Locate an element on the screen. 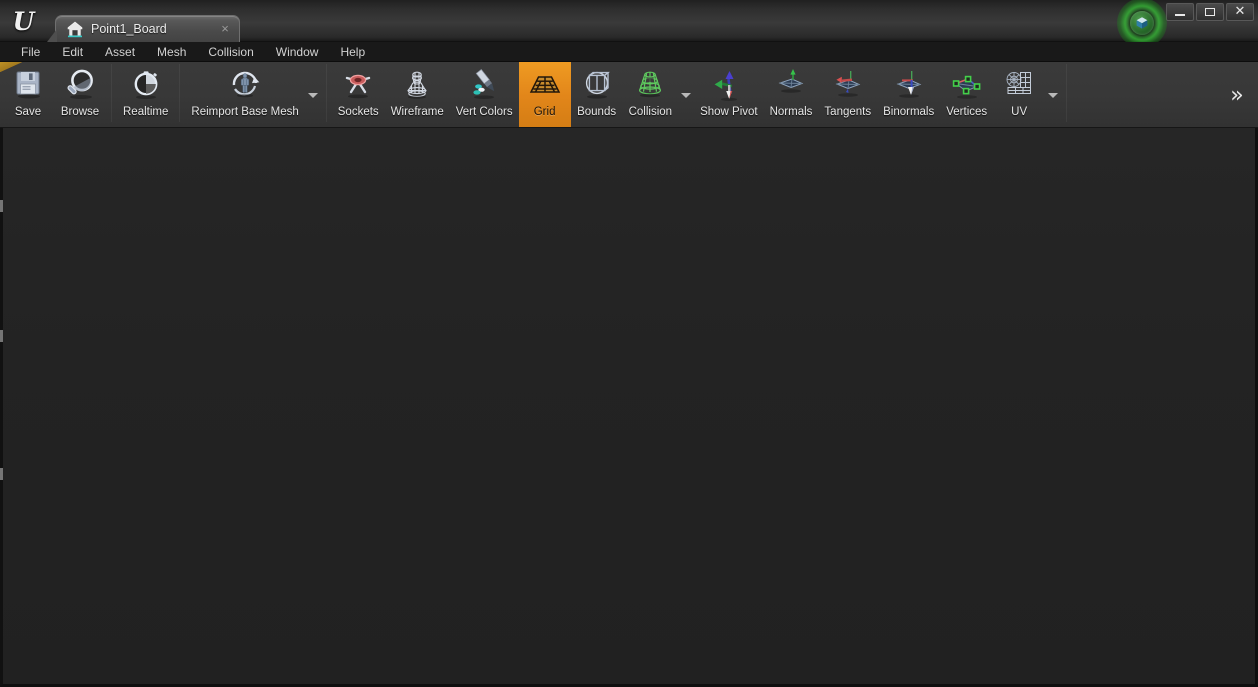 The width and height of the screenshot is (1258, 687). toolbar-button-bounds: Bounds is located at coordinates (597, 94).